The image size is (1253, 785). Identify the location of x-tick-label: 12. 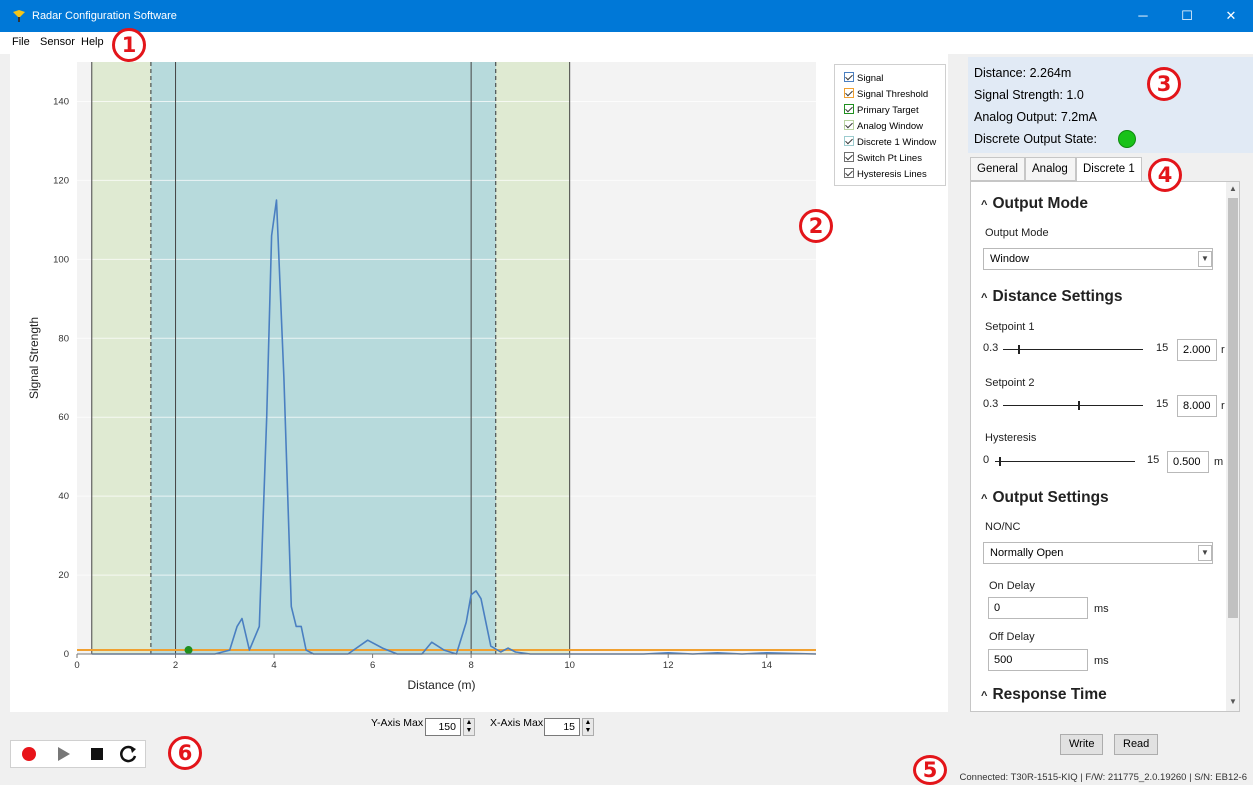
(668, 665).